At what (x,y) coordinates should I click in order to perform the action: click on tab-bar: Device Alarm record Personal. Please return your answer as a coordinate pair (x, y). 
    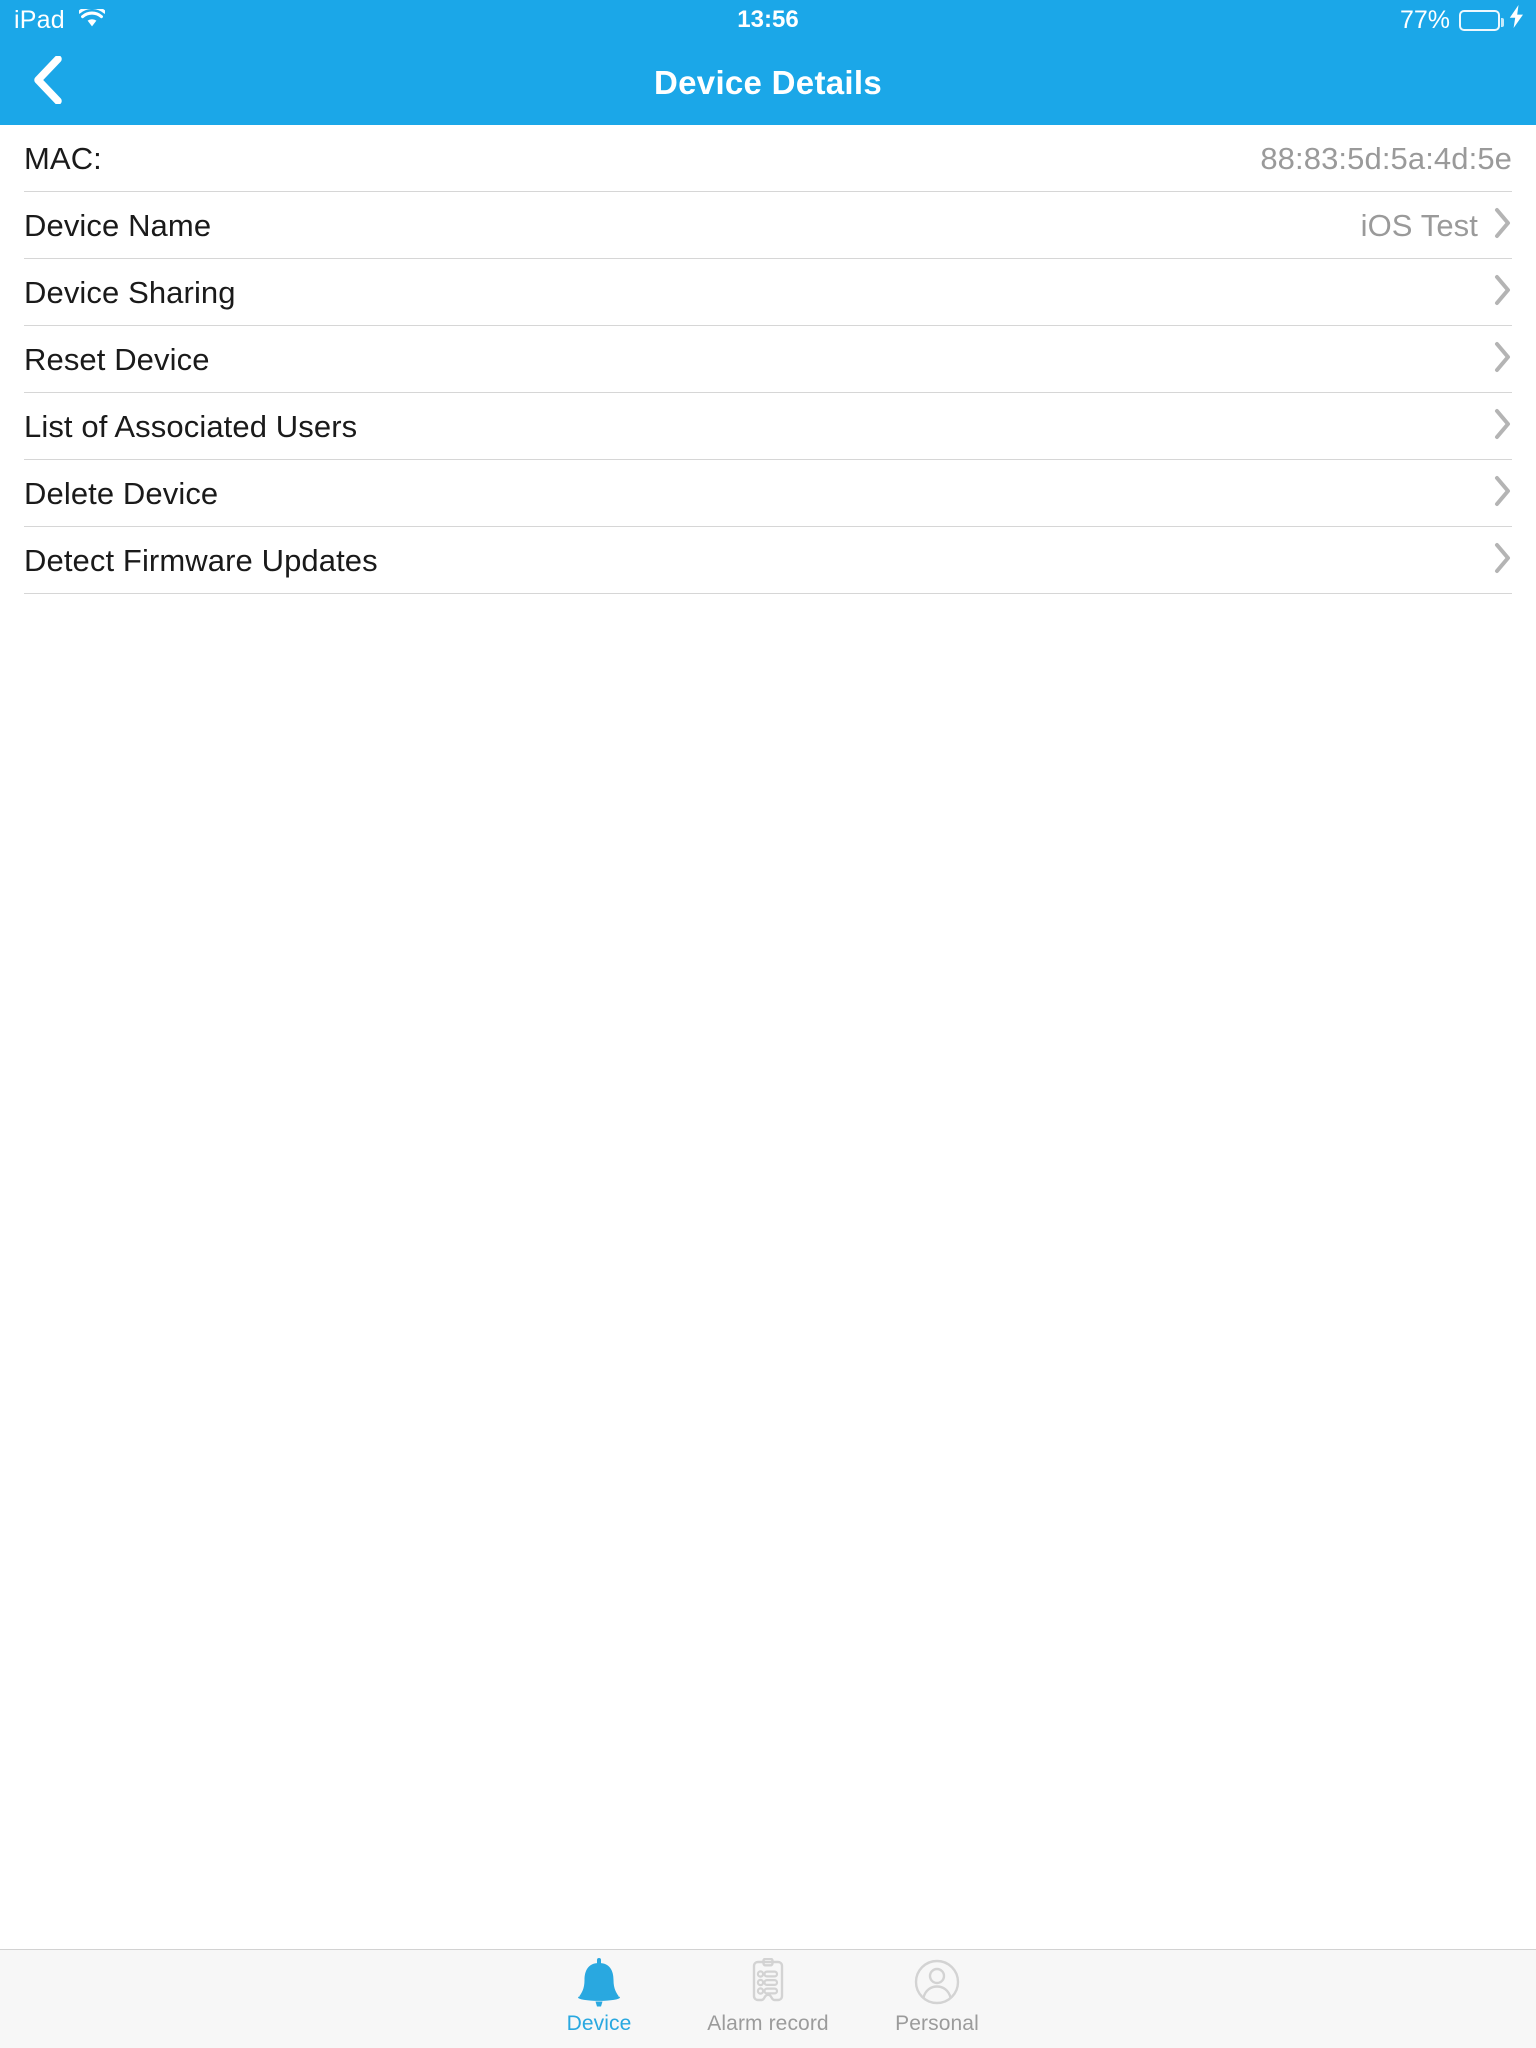
    Looking at the image, I should click on (768, 1998).